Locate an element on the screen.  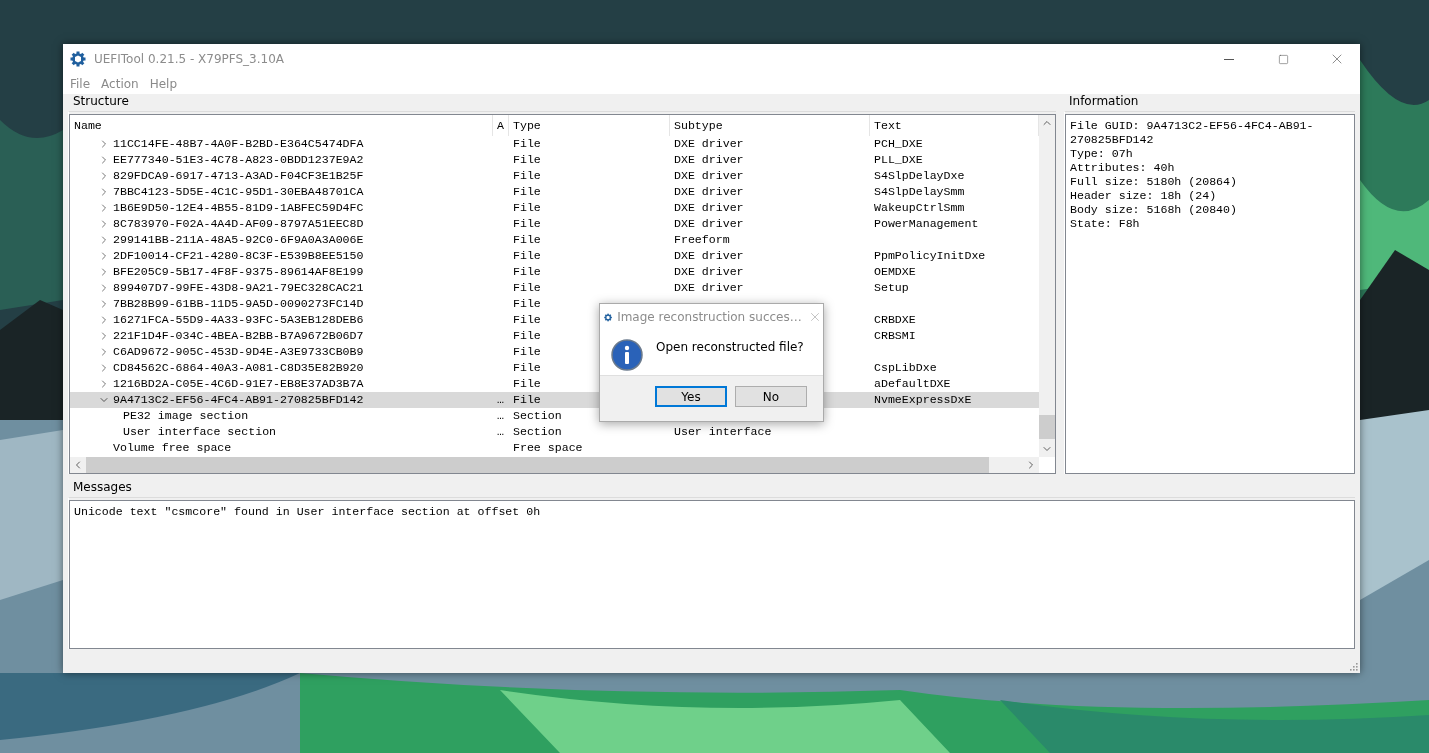
window-title: UEFITool 0.21.5 - X79PFS_3.10A is located at coordinates (190, 59).